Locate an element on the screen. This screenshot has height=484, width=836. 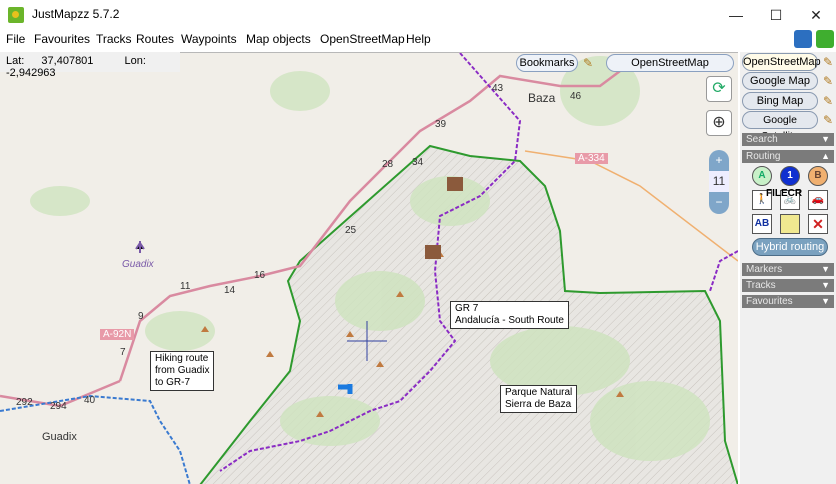
menu-tracks: Tracks is located at coordinates (114, 39).